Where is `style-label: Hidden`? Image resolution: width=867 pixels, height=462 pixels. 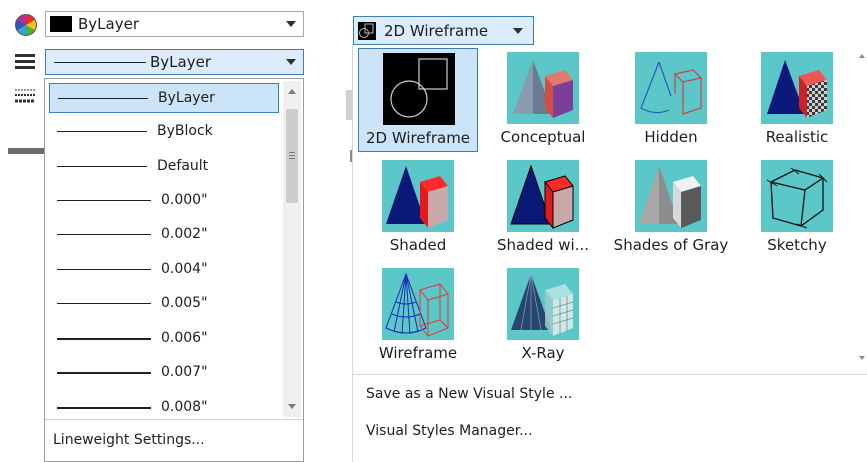 style-label: Hidden is located at coordinates (671, 137).